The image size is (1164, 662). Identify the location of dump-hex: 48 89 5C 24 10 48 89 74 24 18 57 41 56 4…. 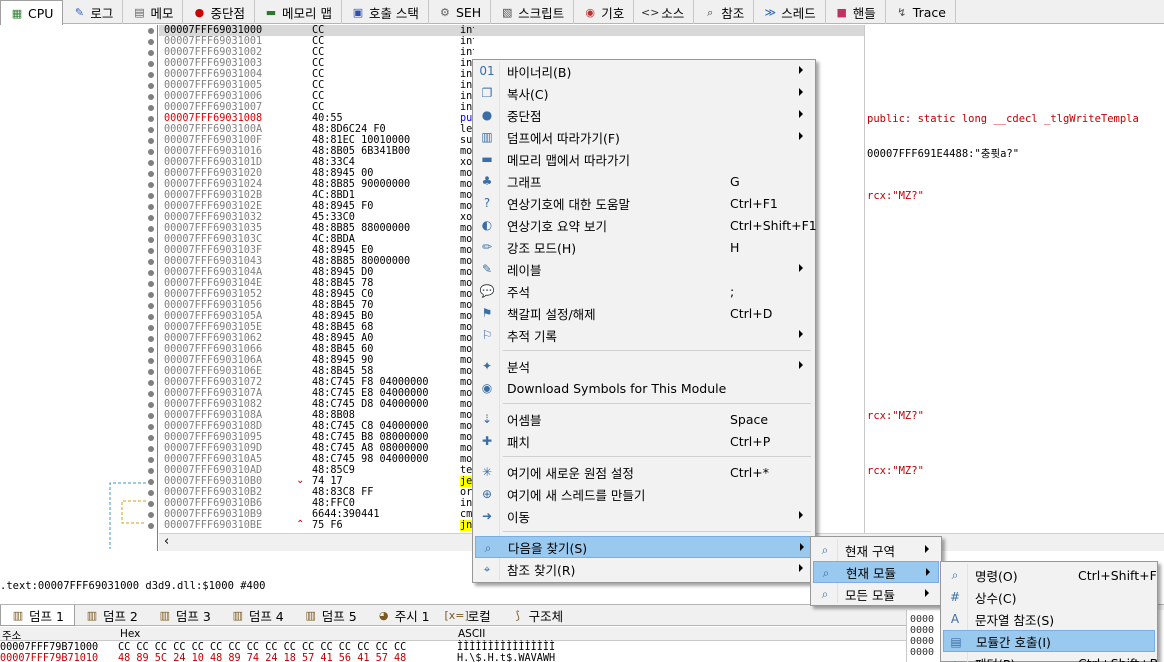
(262, 657).